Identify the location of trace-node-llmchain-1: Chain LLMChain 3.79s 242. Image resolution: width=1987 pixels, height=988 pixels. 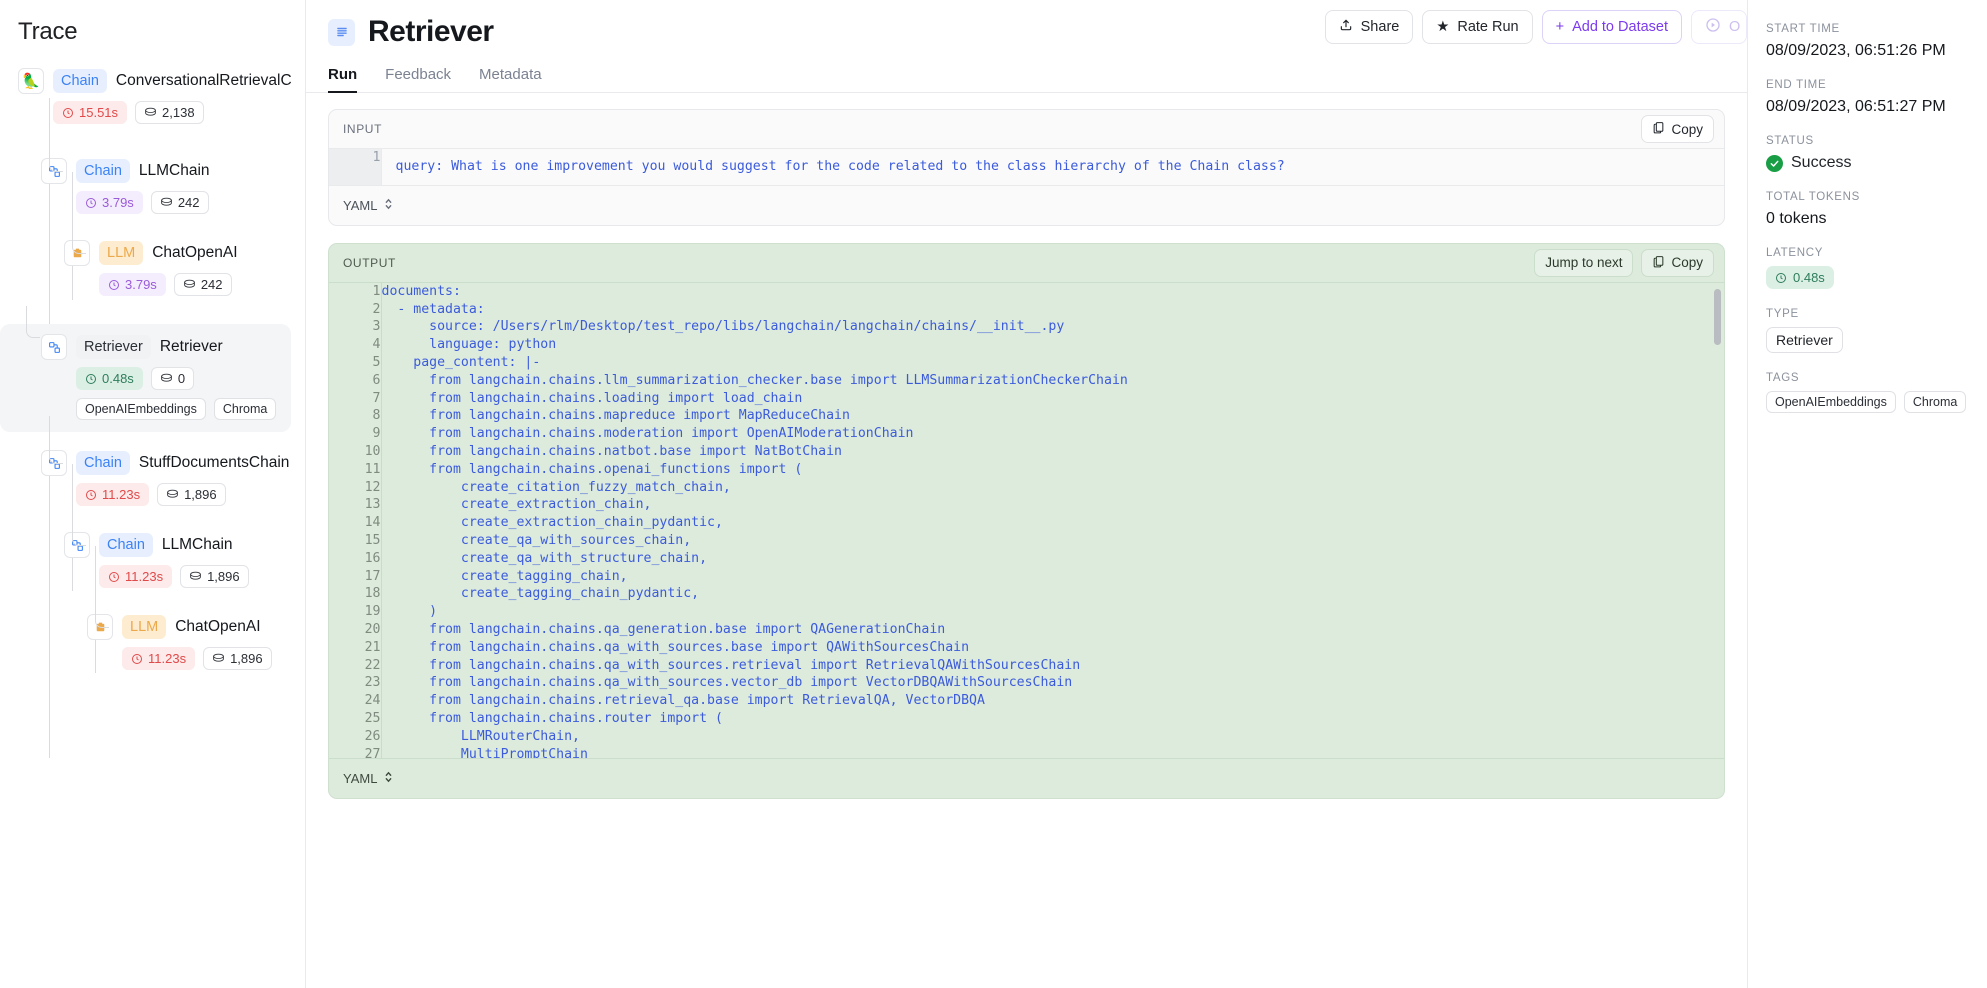
(166, 216).